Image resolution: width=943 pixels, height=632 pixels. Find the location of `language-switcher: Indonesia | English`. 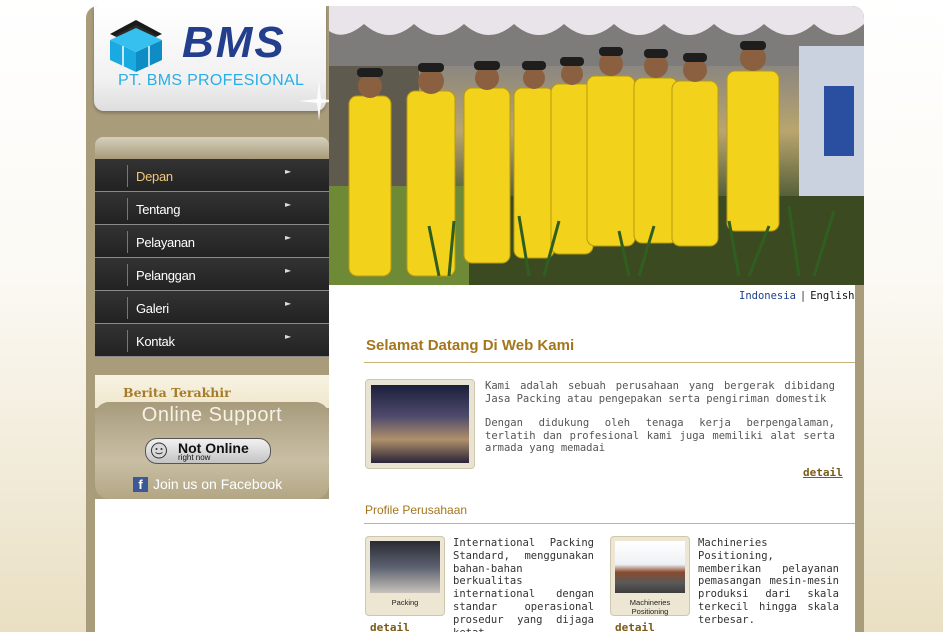

language-switcher: Indonesia | English is located at coordinates (797, 296).